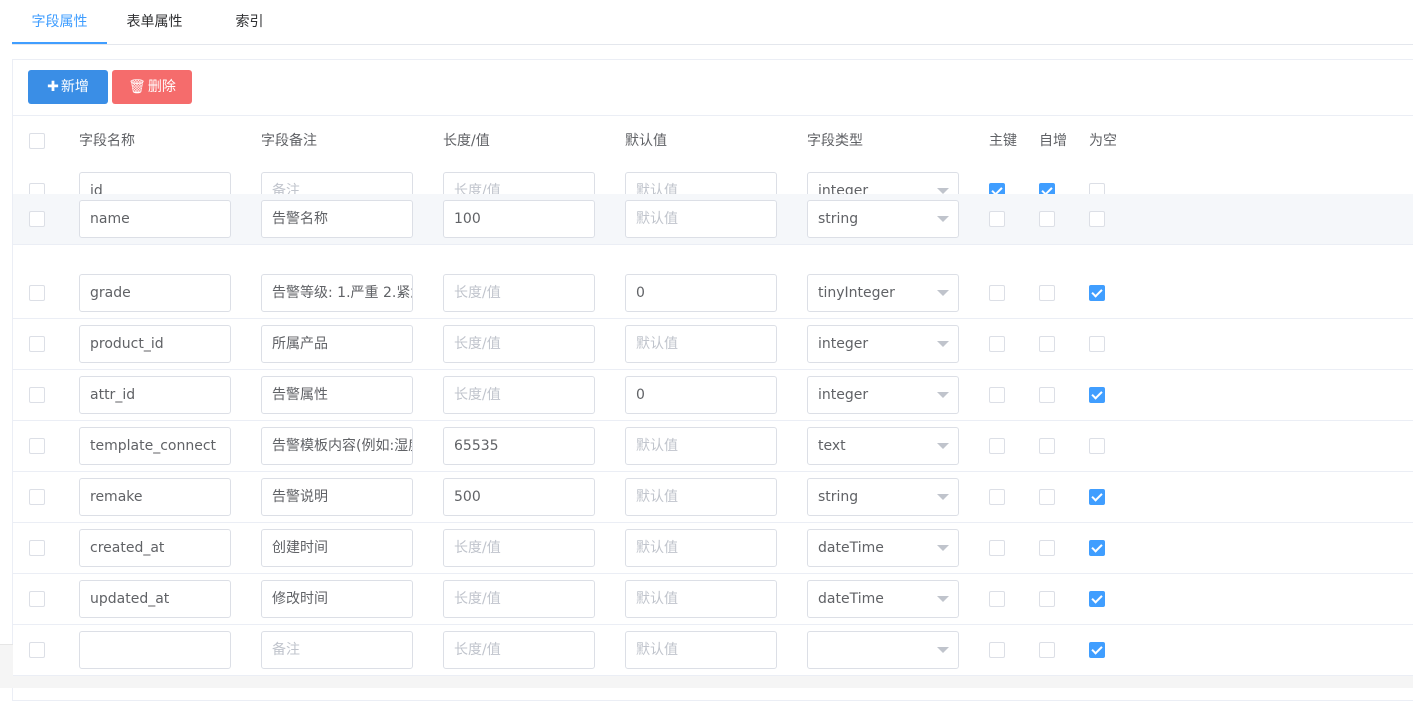 The width and height of the screenshot is (1413, 701). Describe the element at coordinates (155, 395) in the screenshot. I see `field-name-input: attr_id` at that location.